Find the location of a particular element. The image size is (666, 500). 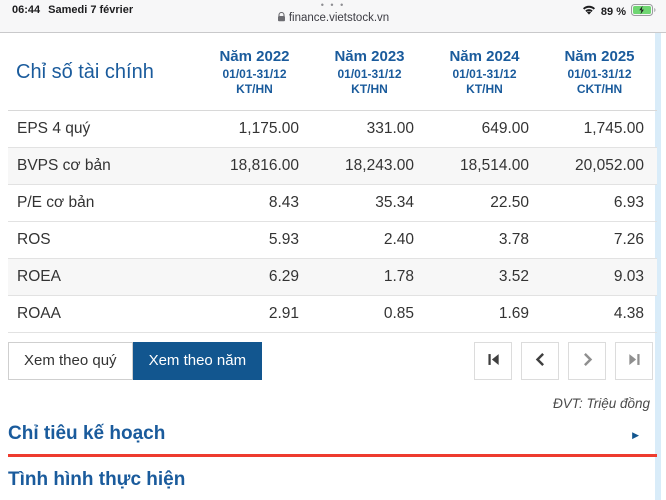

wifi-icon is located at coordinates (589, 12).